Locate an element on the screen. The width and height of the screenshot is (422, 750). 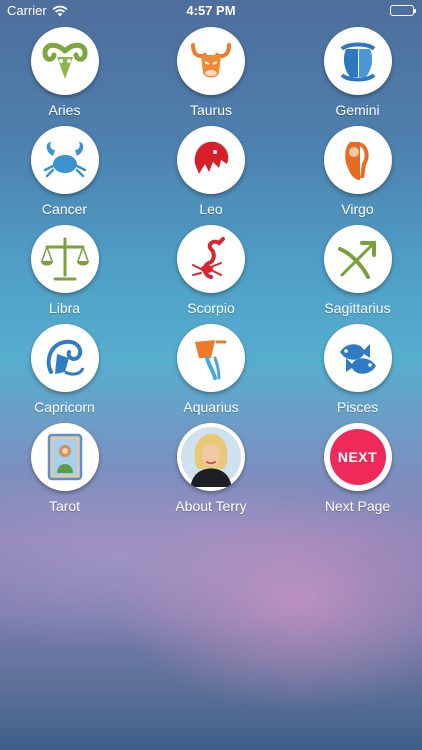
tarot-button: Tarot is located at coordinates (64, 472).